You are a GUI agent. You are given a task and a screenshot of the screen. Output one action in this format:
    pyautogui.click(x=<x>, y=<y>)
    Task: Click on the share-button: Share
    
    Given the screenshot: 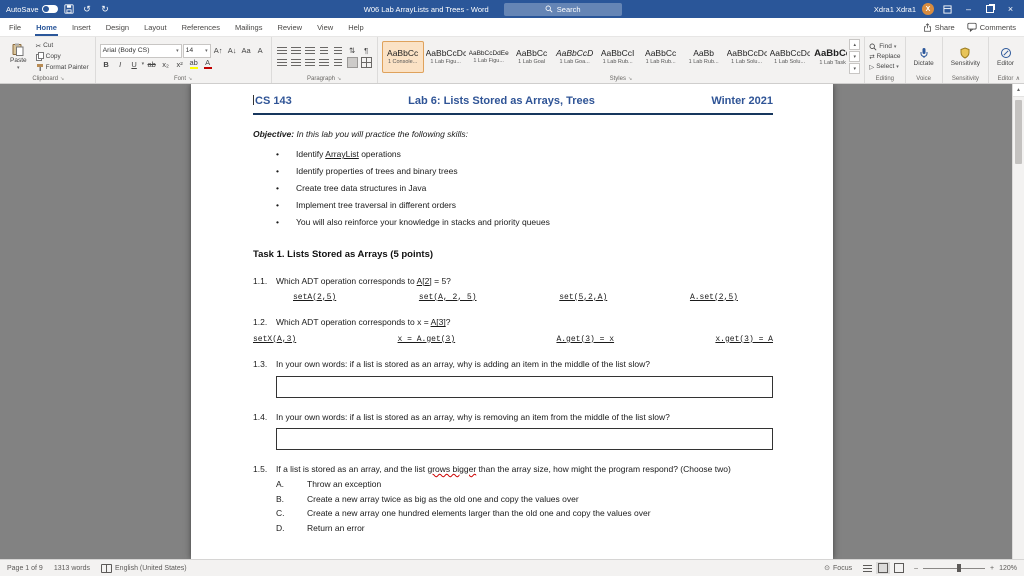 What is the action you would take?
    pyautogui.click(x=939, y=27)
    